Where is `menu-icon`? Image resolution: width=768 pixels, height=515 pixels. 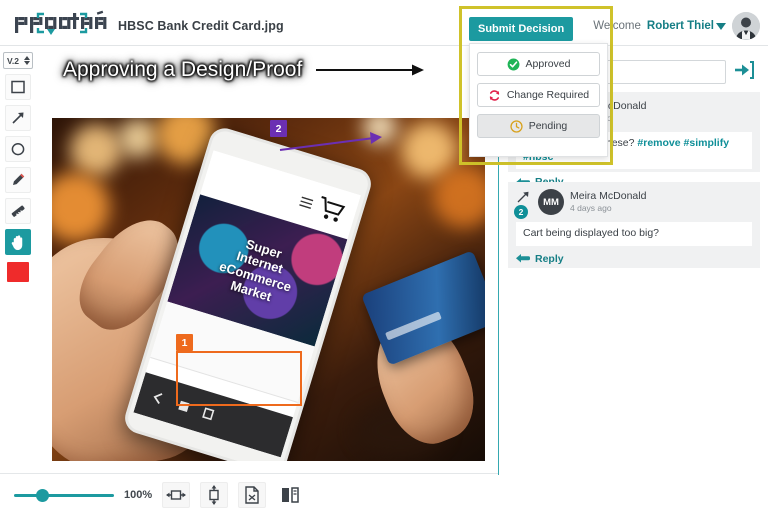
menu-icon is located at coordinates (306, 202).